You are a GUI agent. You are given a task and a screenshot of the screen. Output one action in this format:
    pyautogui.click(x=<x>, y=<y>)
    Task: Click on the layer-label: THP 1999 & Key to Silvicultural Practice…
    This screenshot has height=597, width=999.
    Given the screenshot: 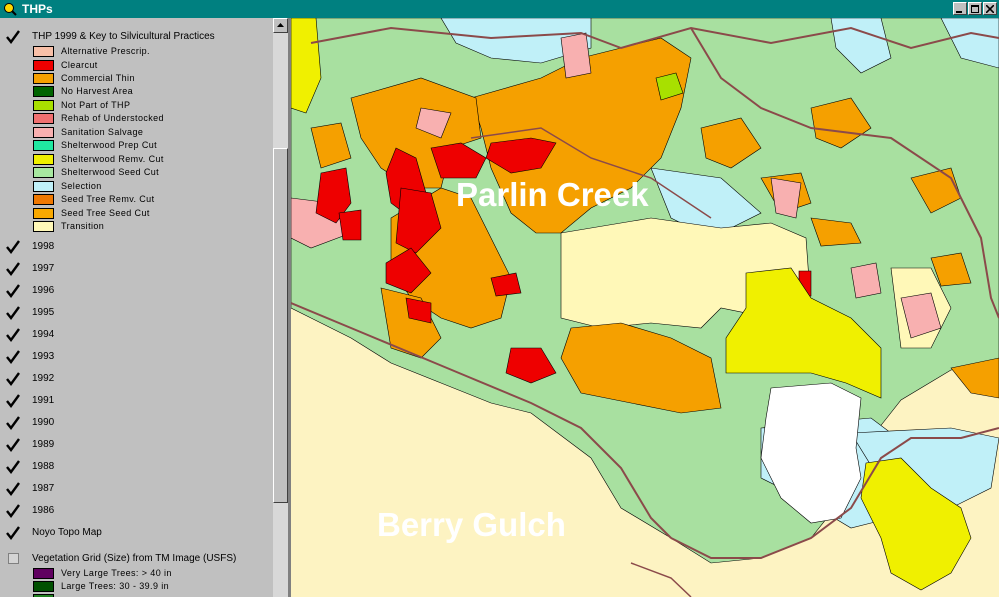 What is the action you would take?
    pyautogui.click(x=123, y=36)
    